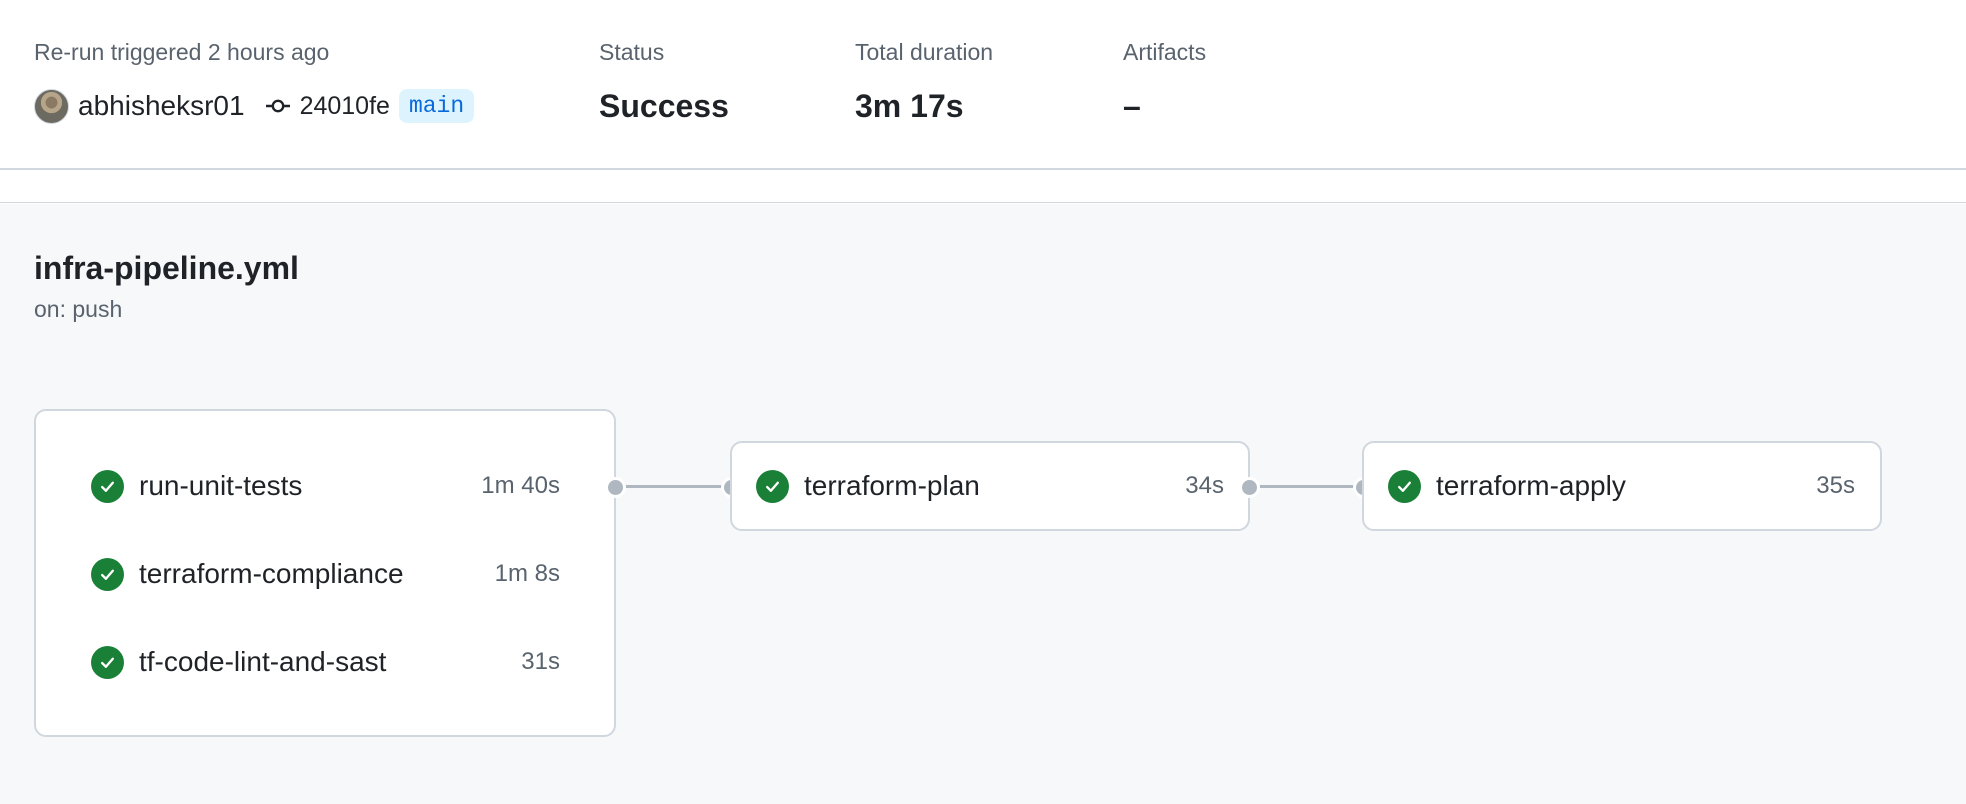 The image size is (1966, 804). I want to click on job-name: terraform-compliance, so click(271, 573).